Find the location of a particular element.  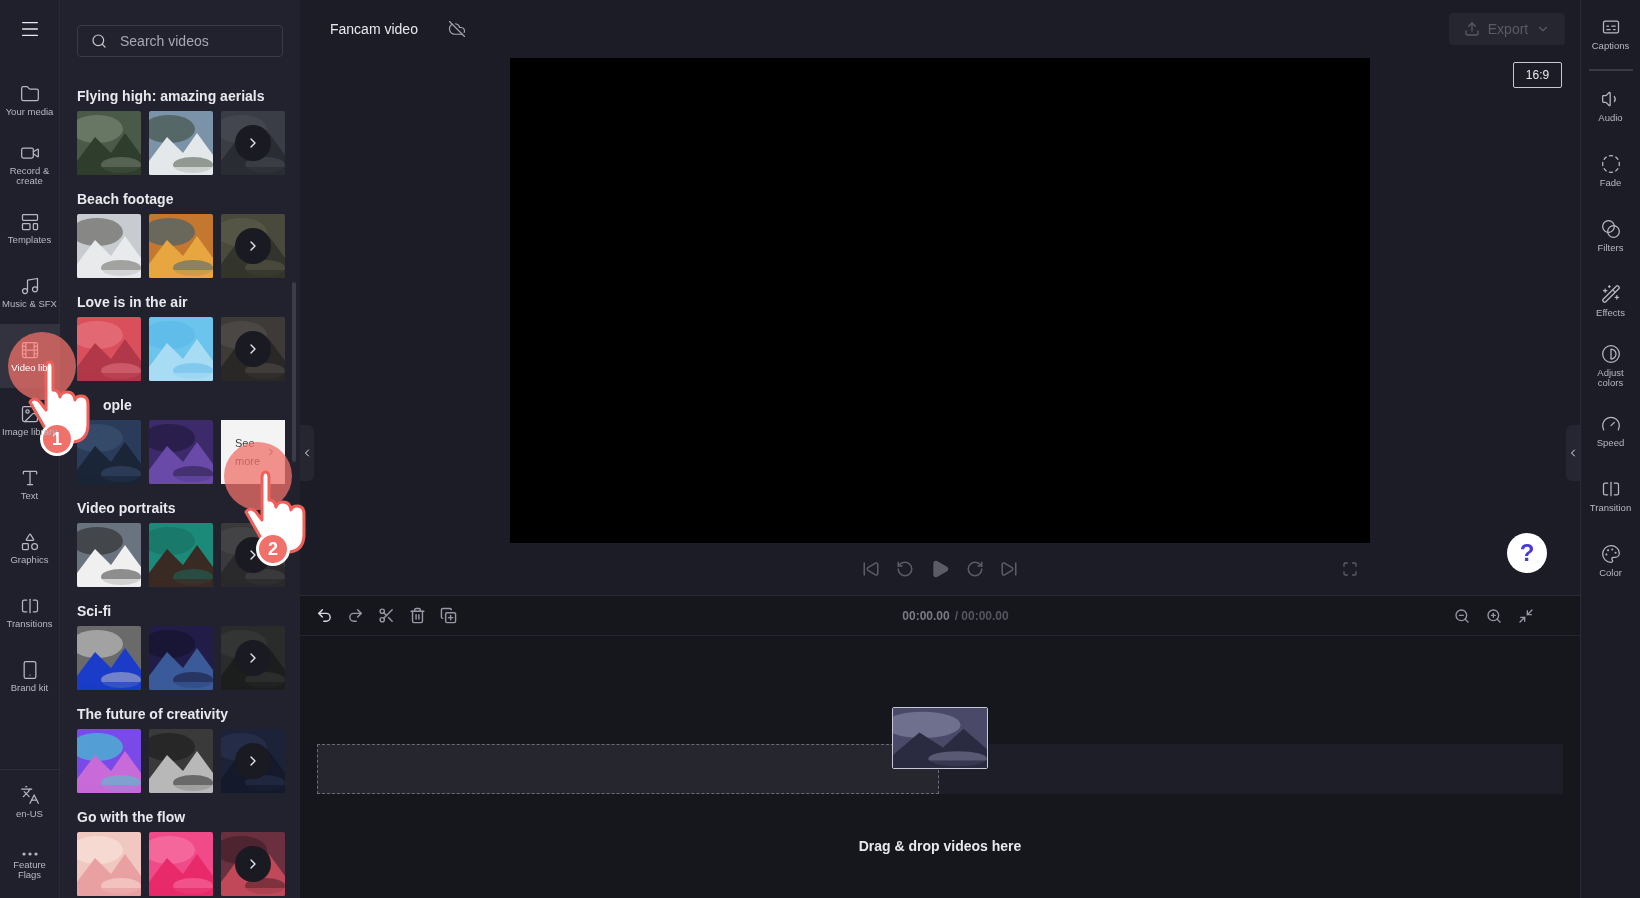

nav-item: Music & SFX is located at coordinates (30, 292).